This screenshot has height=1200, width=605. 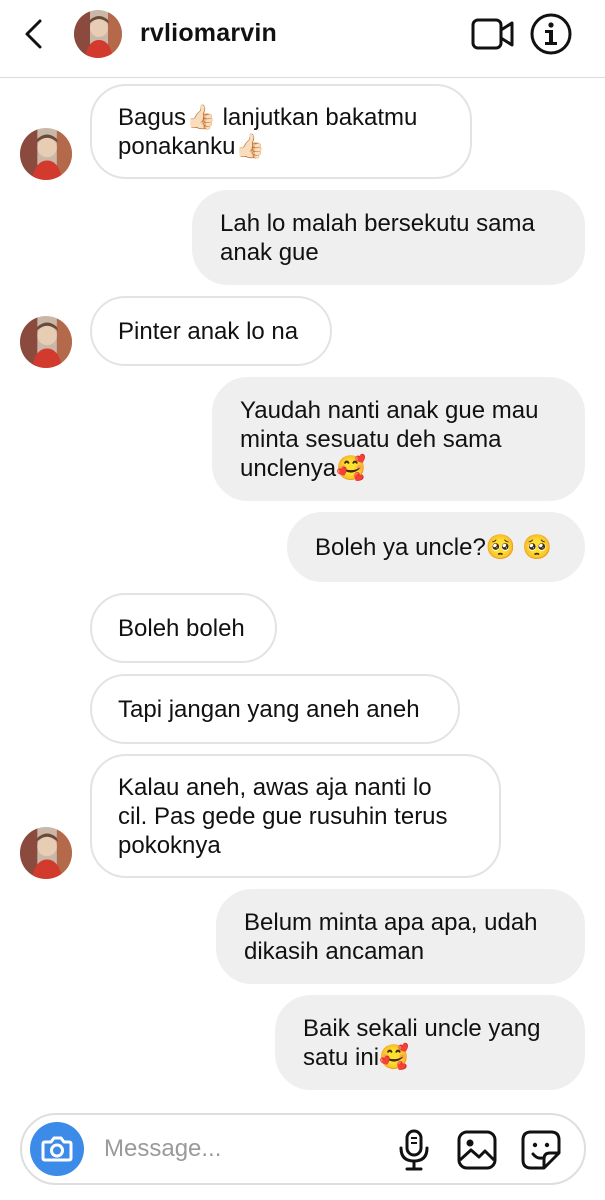 I want to click on gallery-icon, so click(x=477, y=1150).